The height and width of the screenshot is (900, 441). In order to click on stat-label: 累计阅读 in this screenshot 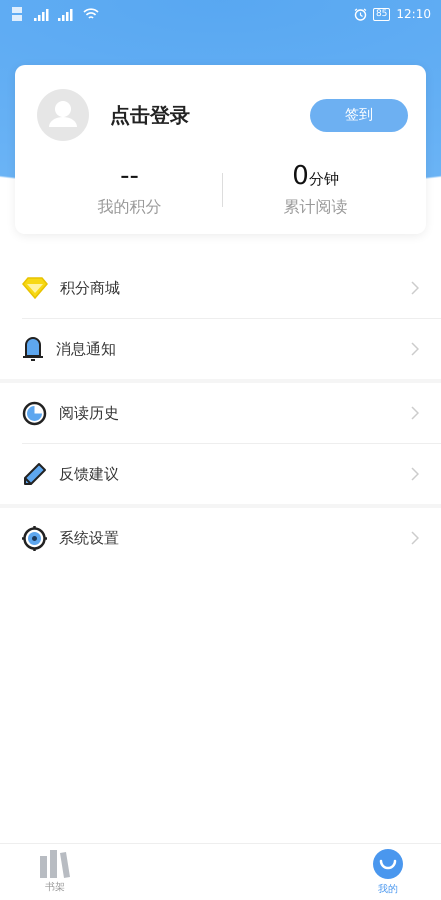, I will do `click(316, 207)`.